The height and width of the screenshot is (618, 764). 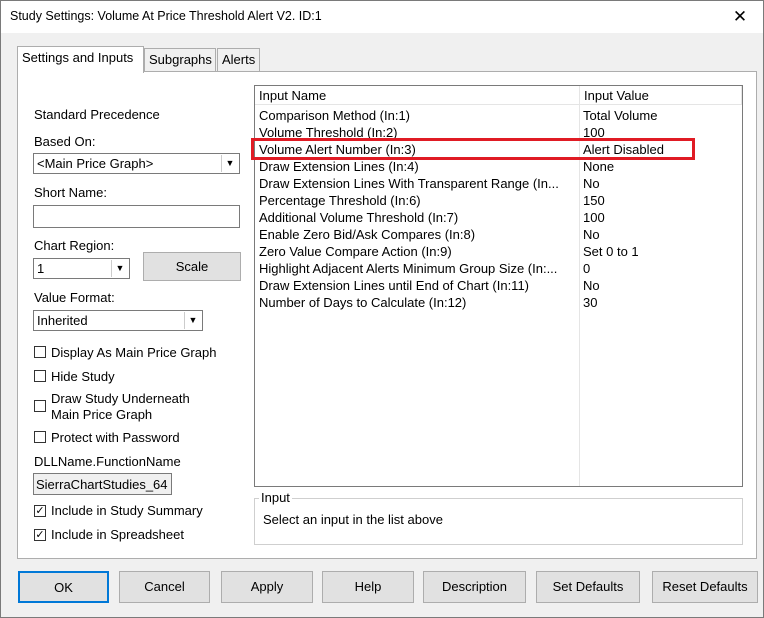 What do you see at coordinates (498, 166) in the screenshot?
I see `table-row: Draw Extension Lines (In:4) None` at bounding box center [498, 166].